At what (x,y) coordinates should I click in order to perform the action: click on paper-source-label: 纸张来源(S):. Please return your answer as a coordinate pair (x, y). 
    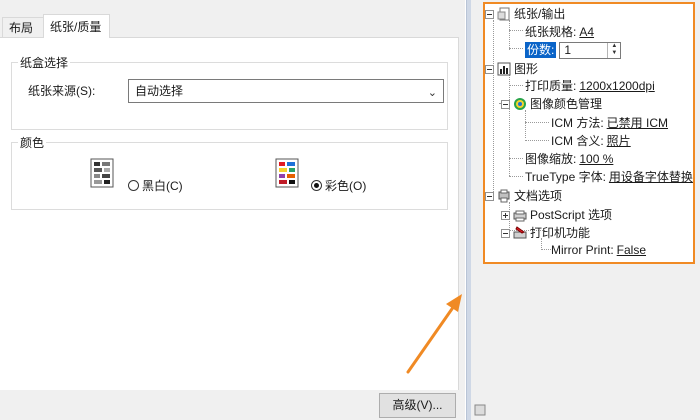
    Looking at the image, I should click on (62, 91).